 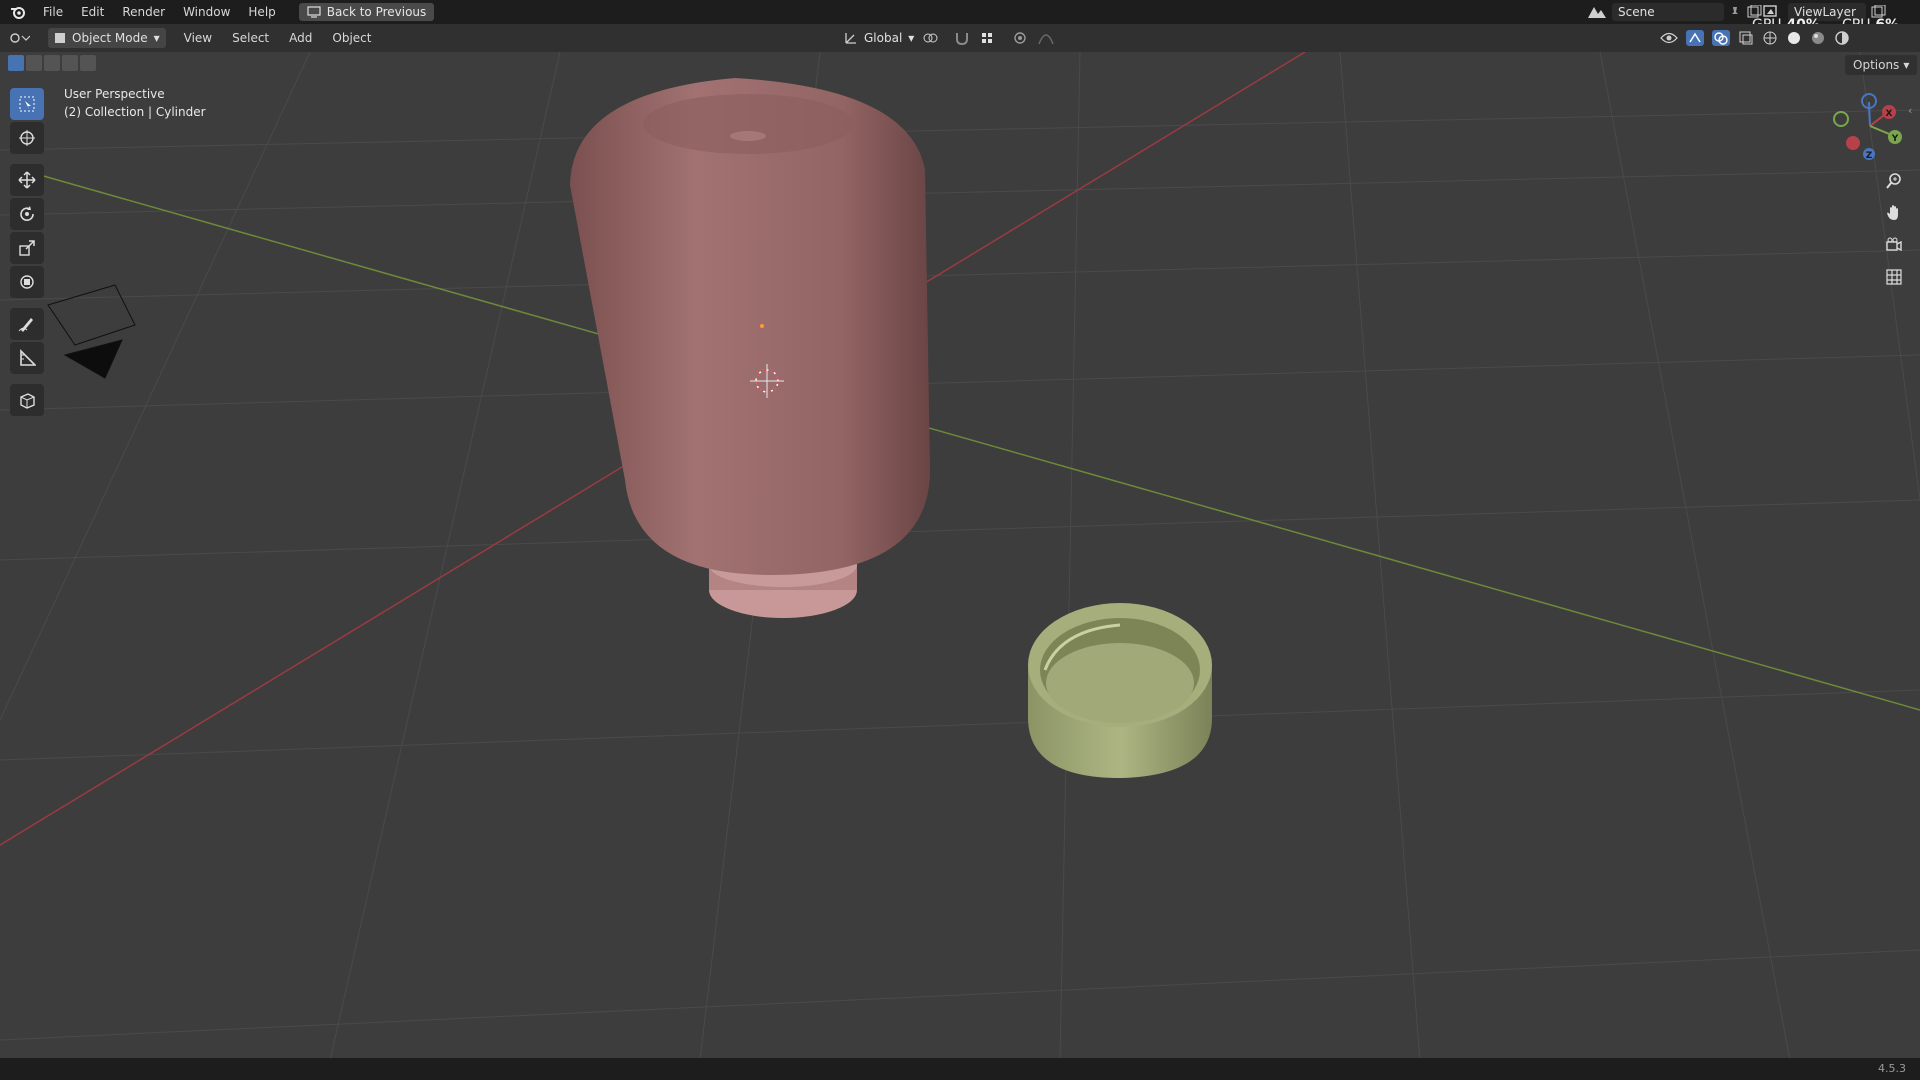 I want to click on visibility-eye-icon, so click(x=1669, y=38).